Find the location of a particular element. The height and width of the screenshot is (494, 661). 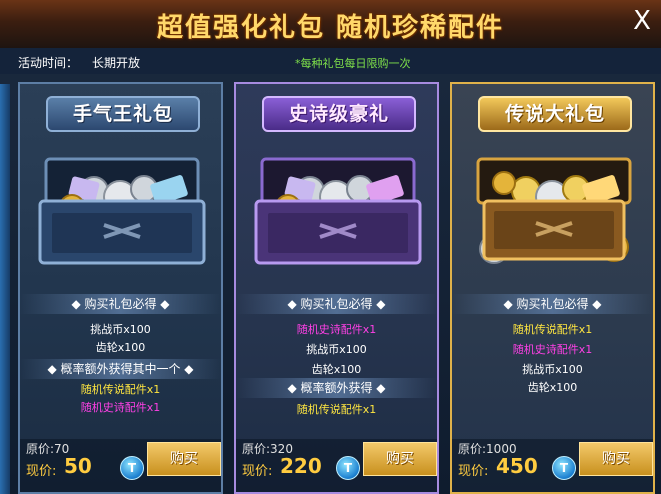

original-price: 原价:70 is located at coordinates (48, 449).